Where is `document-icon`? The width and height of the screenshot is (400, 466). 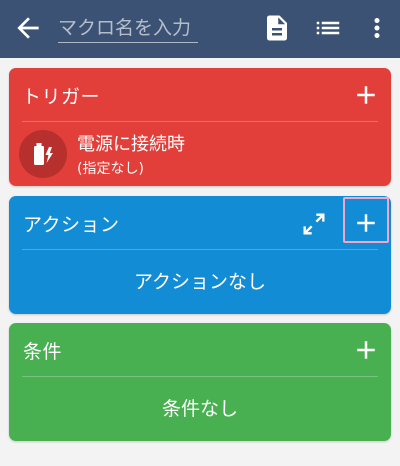 document-icon is located at coordinates (277, 28).